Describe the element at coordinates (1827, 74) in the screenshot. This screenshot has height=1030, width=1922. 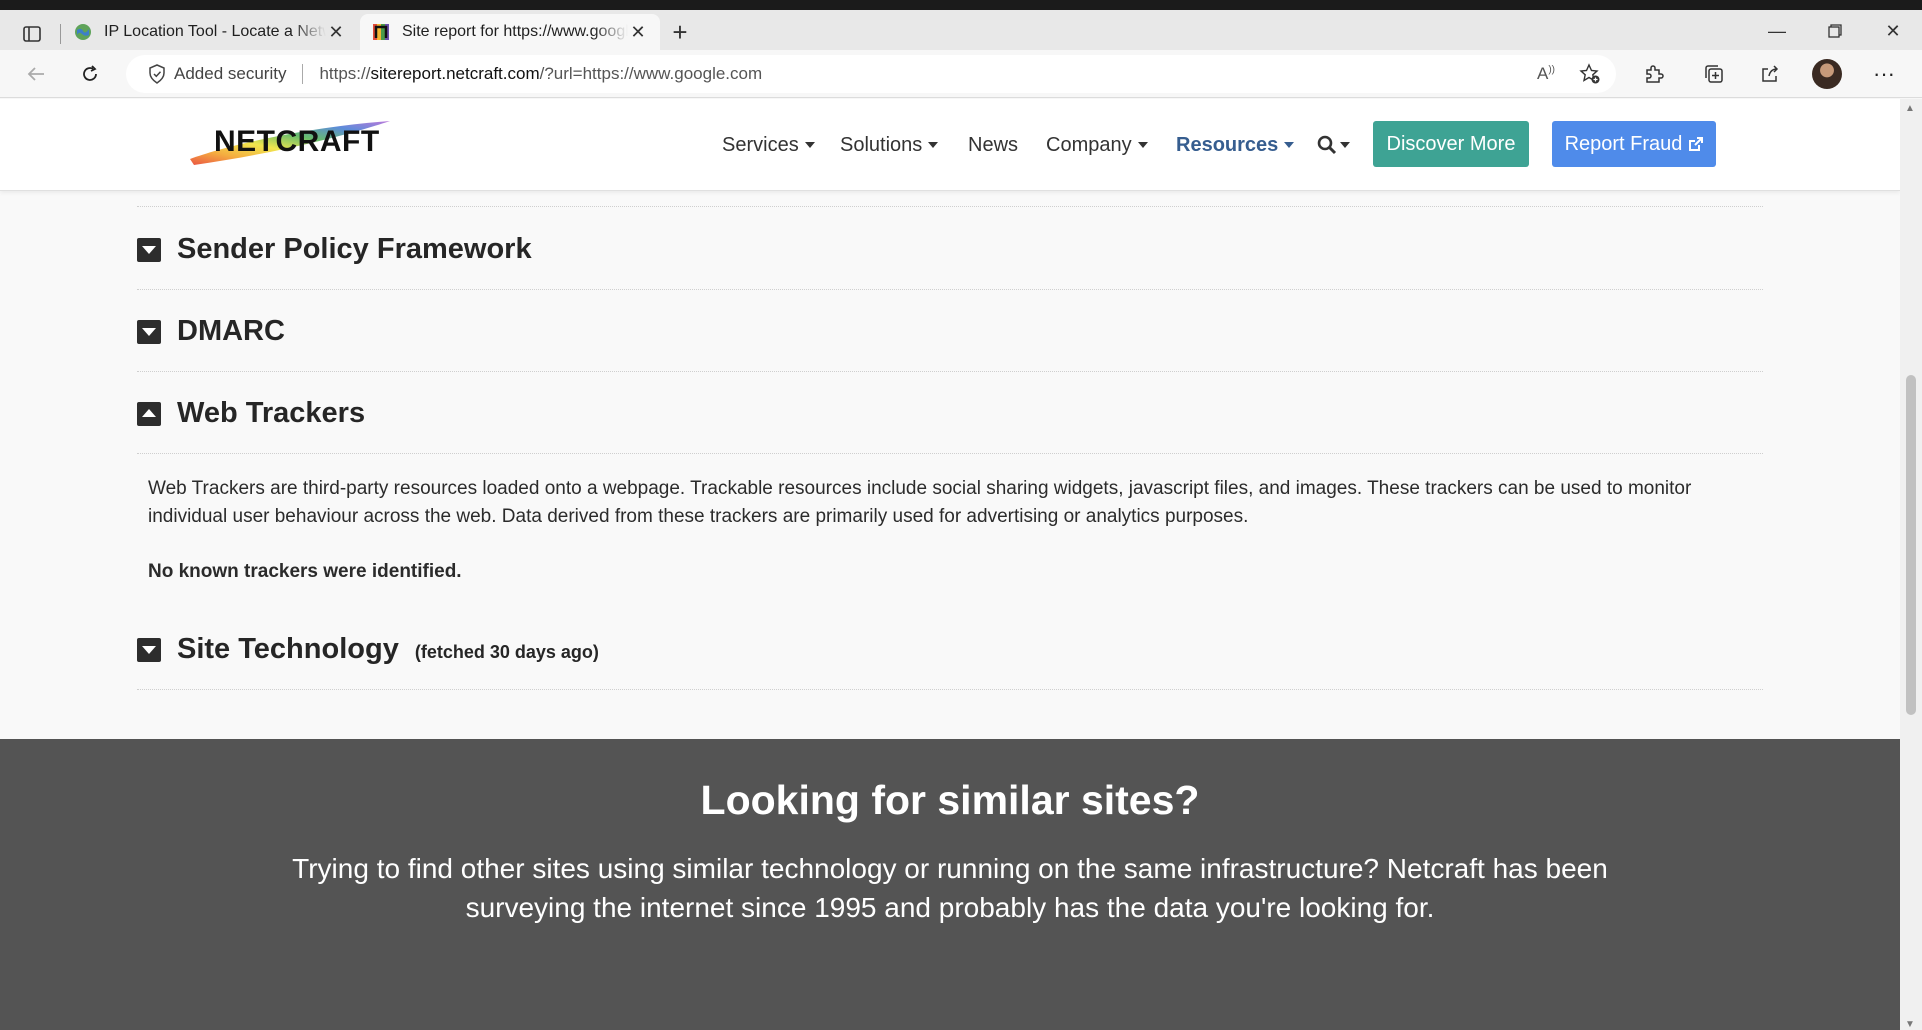
I see `profile-avatar` at that location.